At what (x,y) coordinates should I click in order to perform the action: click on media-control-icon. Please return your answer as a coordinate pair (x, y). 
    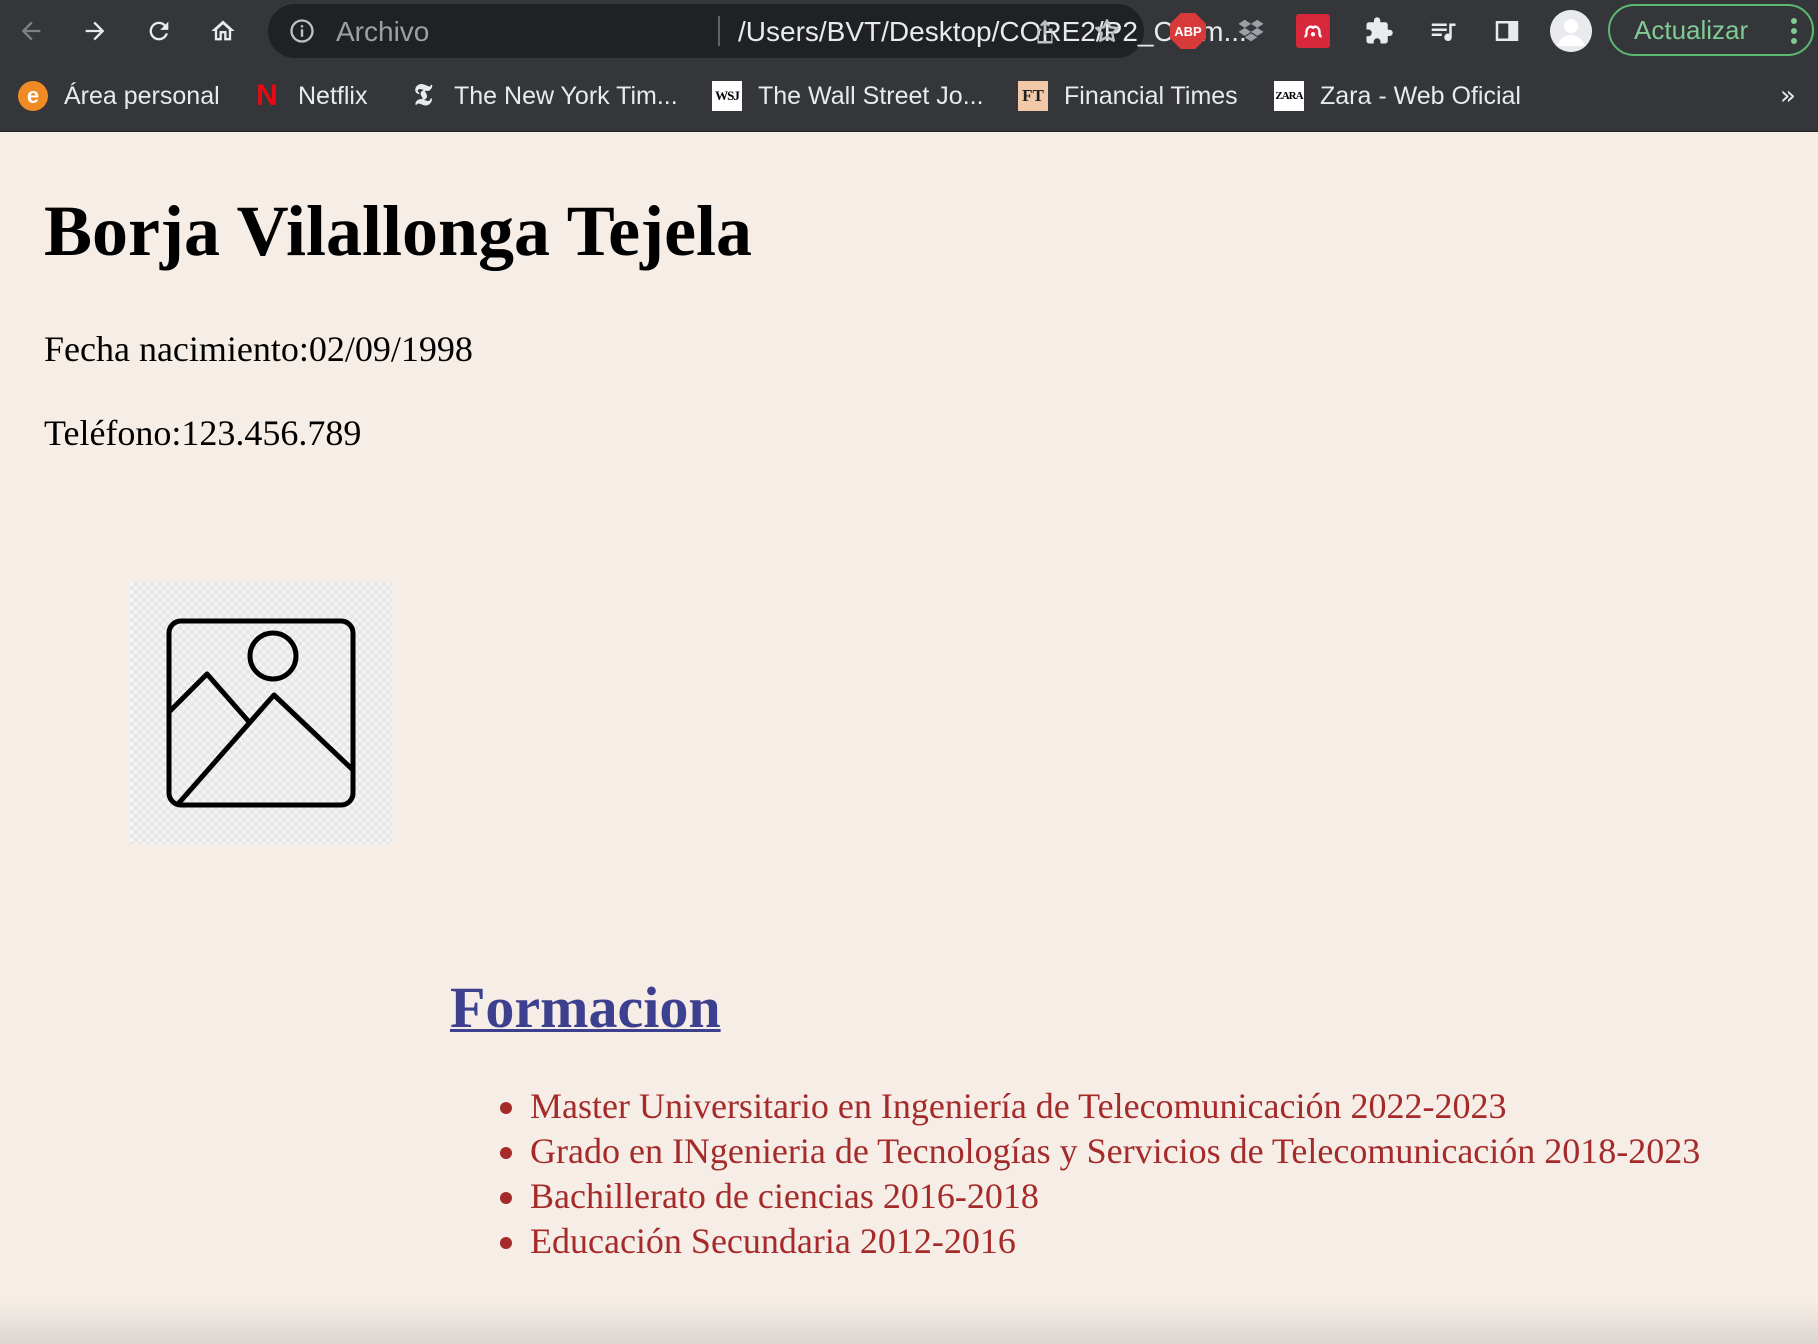
    Looking at the image, I should click on (1443, 32).